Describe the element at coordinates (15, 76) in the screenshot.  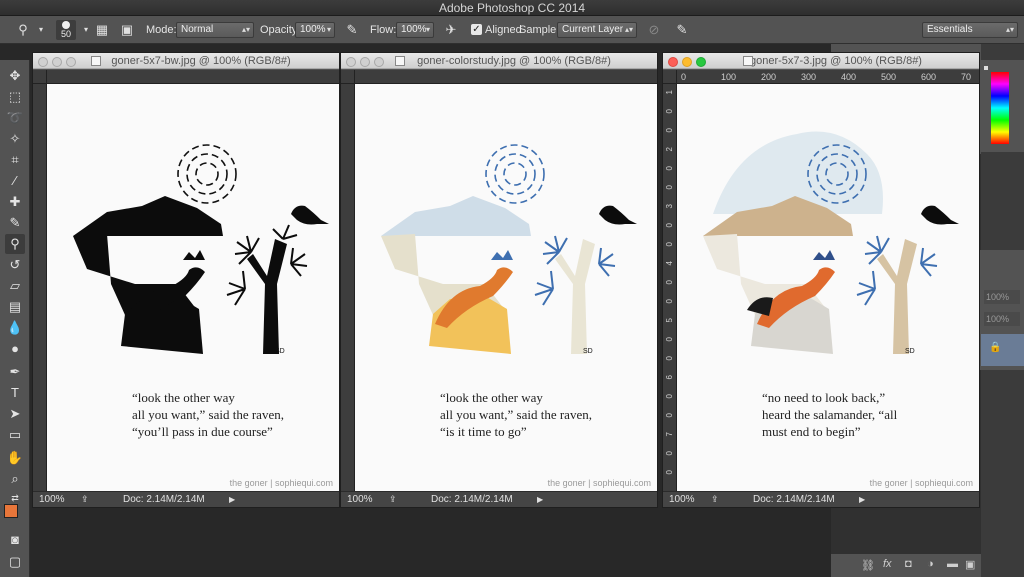
I see `move-tool-icon: ✥` at that location.